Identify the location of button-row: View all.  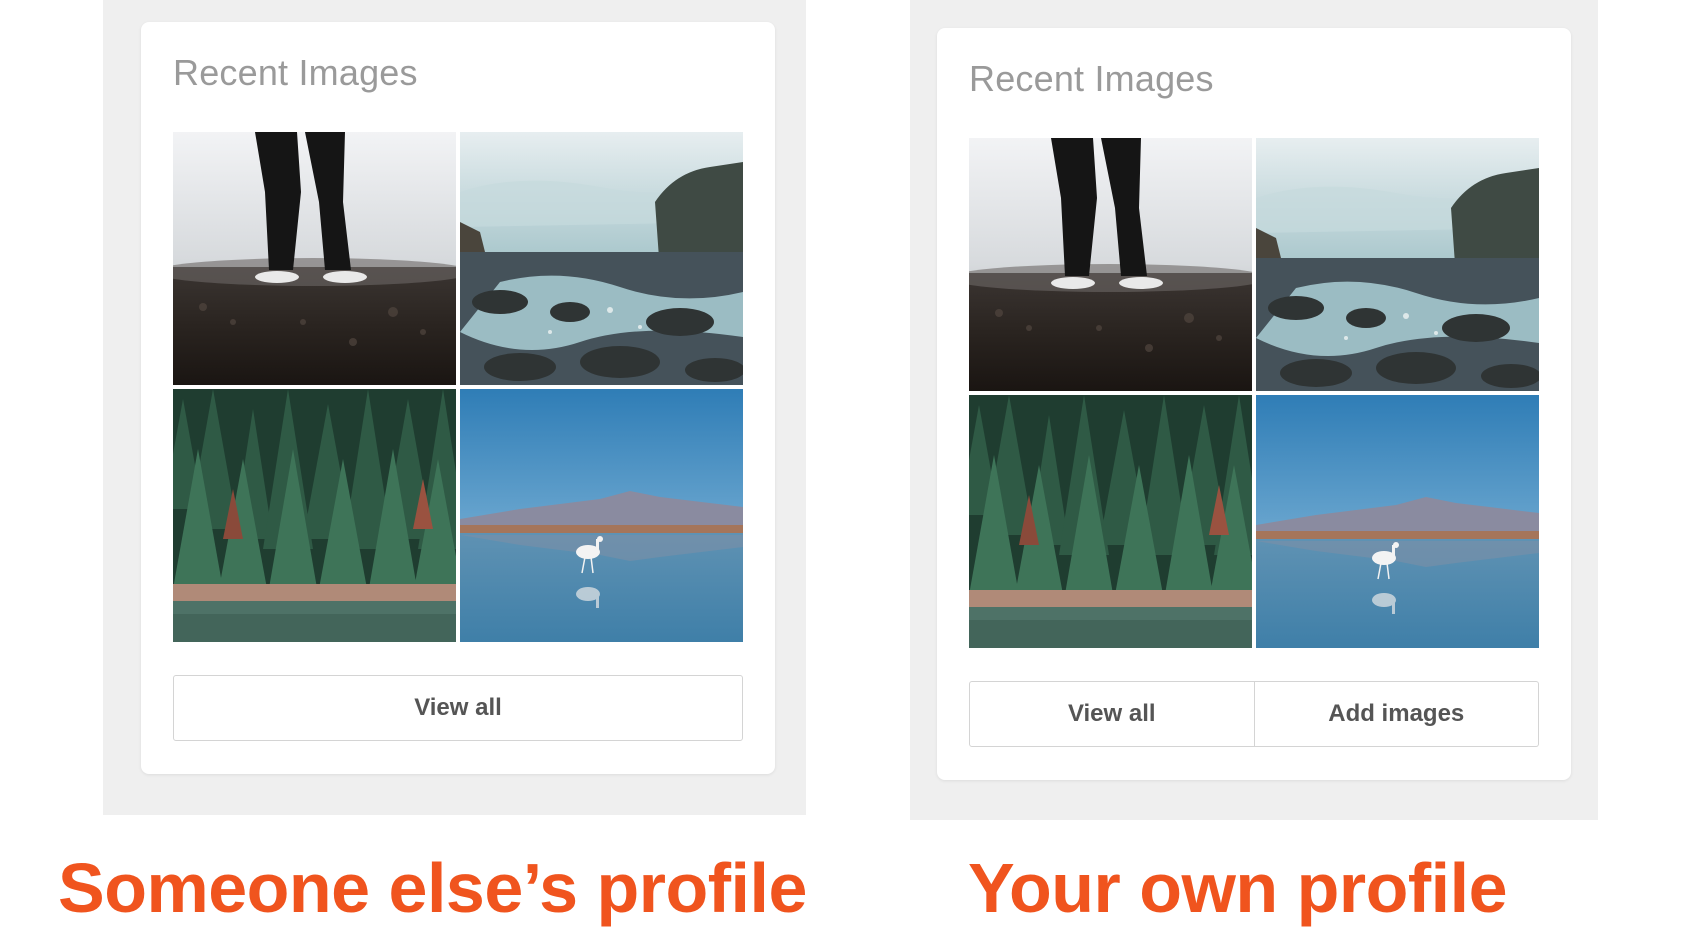
(458, 708).